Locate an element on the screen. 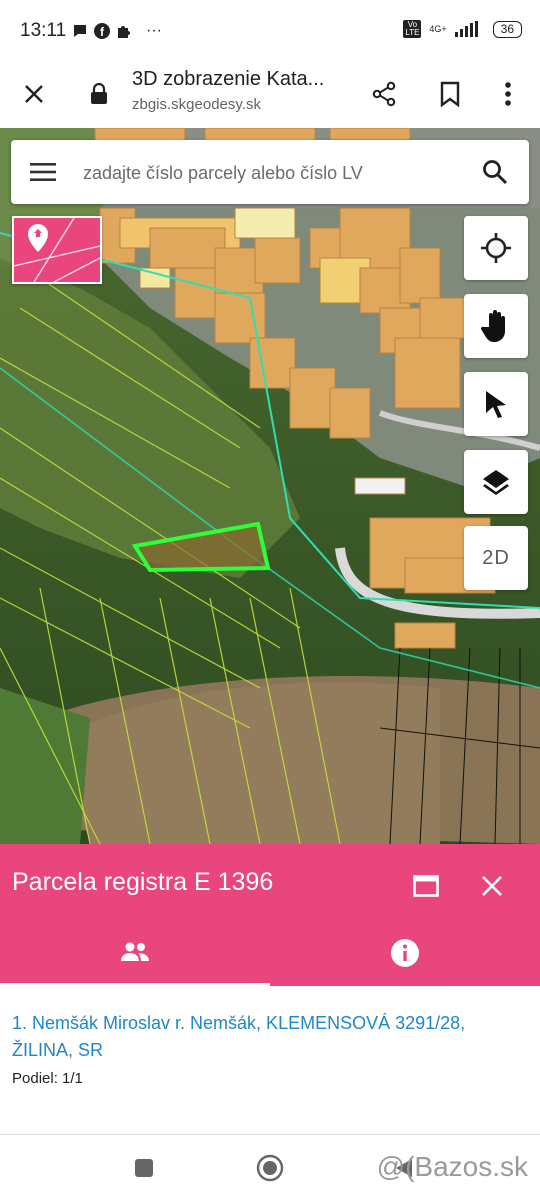 This screenshot has height=1200, width=540. status-more: ··· is located at coordinates (154, 30).